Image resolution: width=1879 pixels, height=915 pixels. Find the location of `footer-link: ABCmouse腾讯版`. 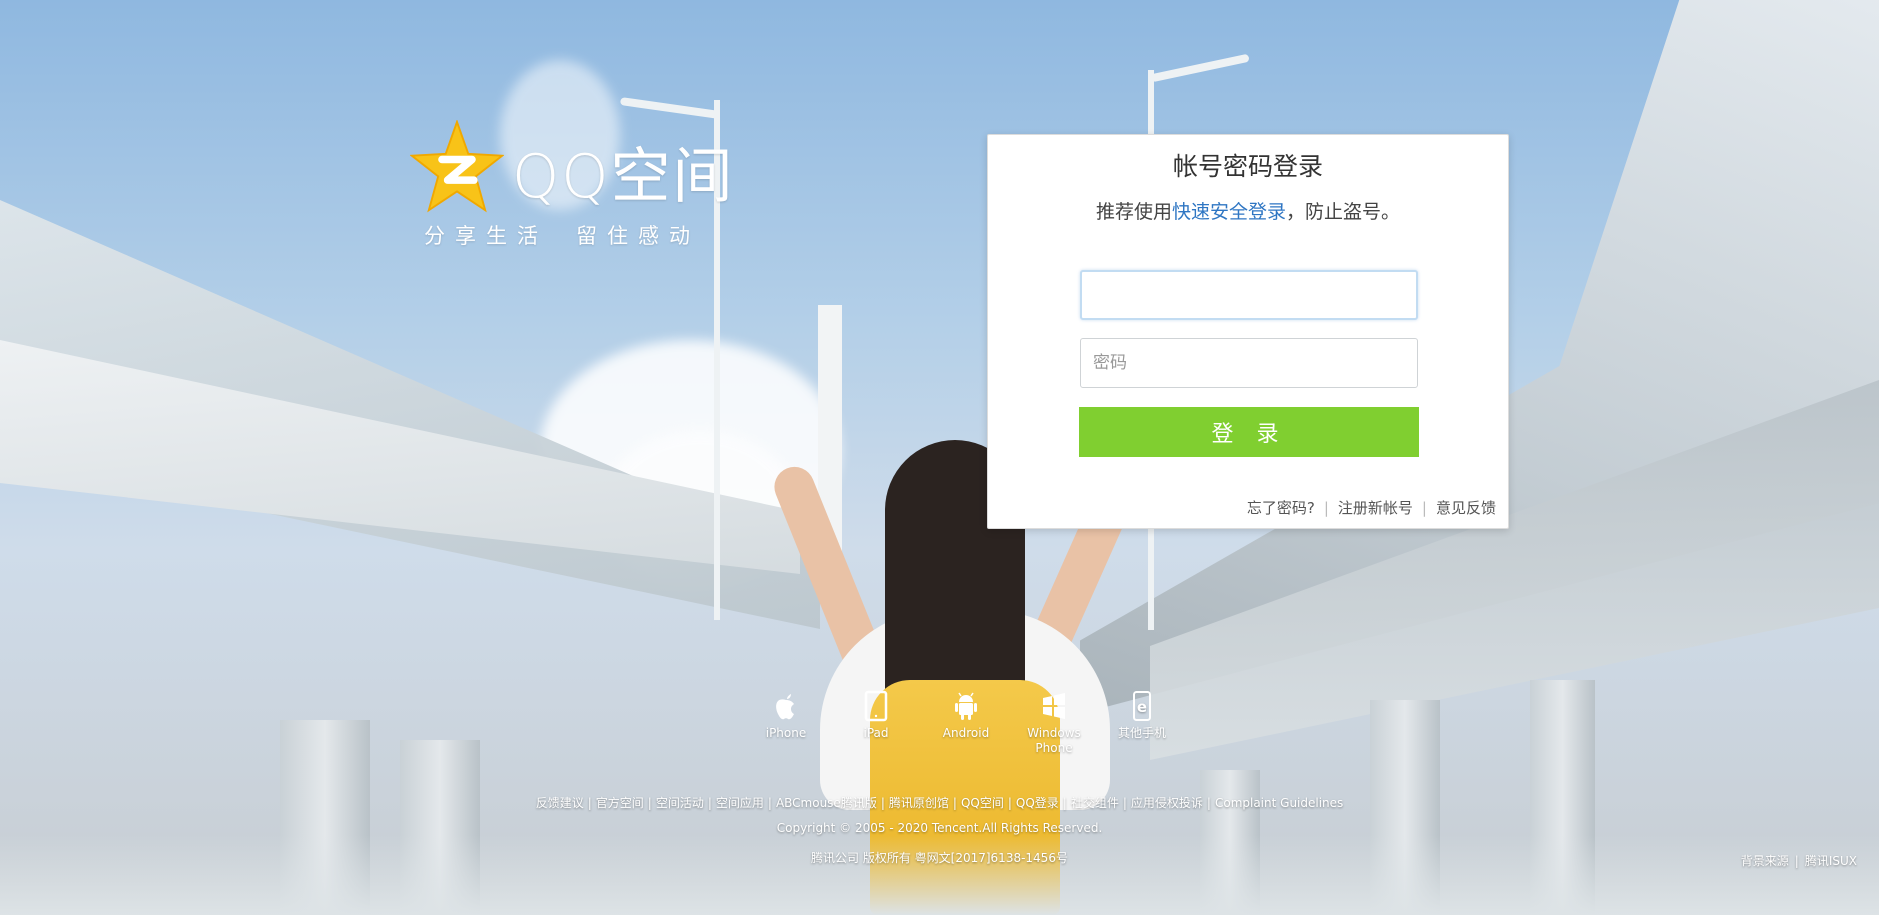

footer-link: ABCmouse腾讯版 is located at coordinates (826, 803).